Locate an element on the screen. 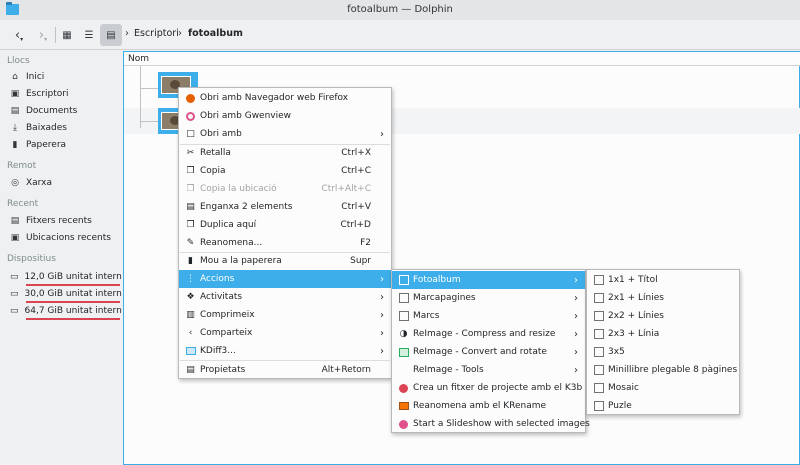 The height and width of the screenshot is (465, 800). sidebar-item-drive: ▭ 64,7 GiB unitat interna (sda3) is located at coordinates (66, 311).